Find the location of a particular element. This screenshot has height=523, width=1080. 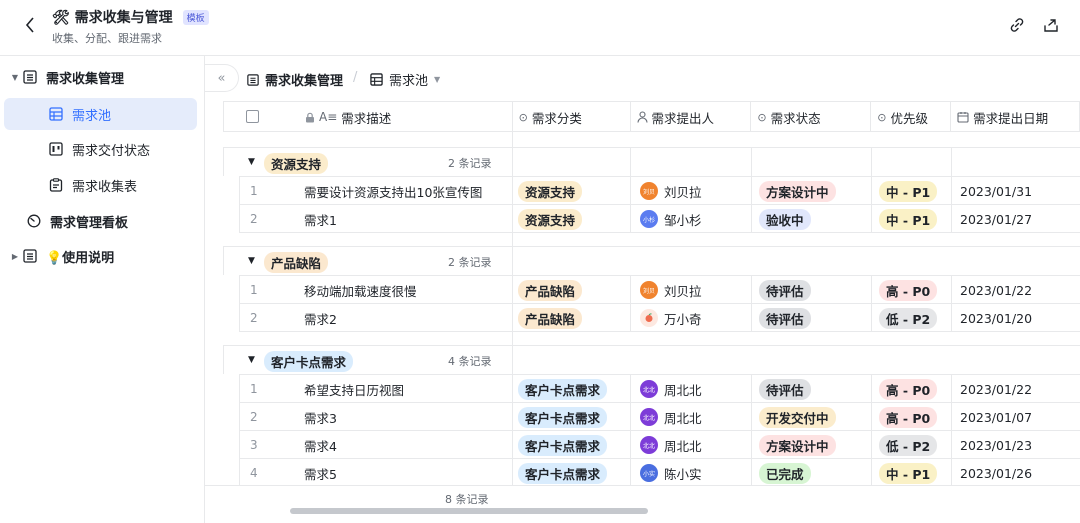

single-select-icon: ⊙ is located at coordinates (523, 117).